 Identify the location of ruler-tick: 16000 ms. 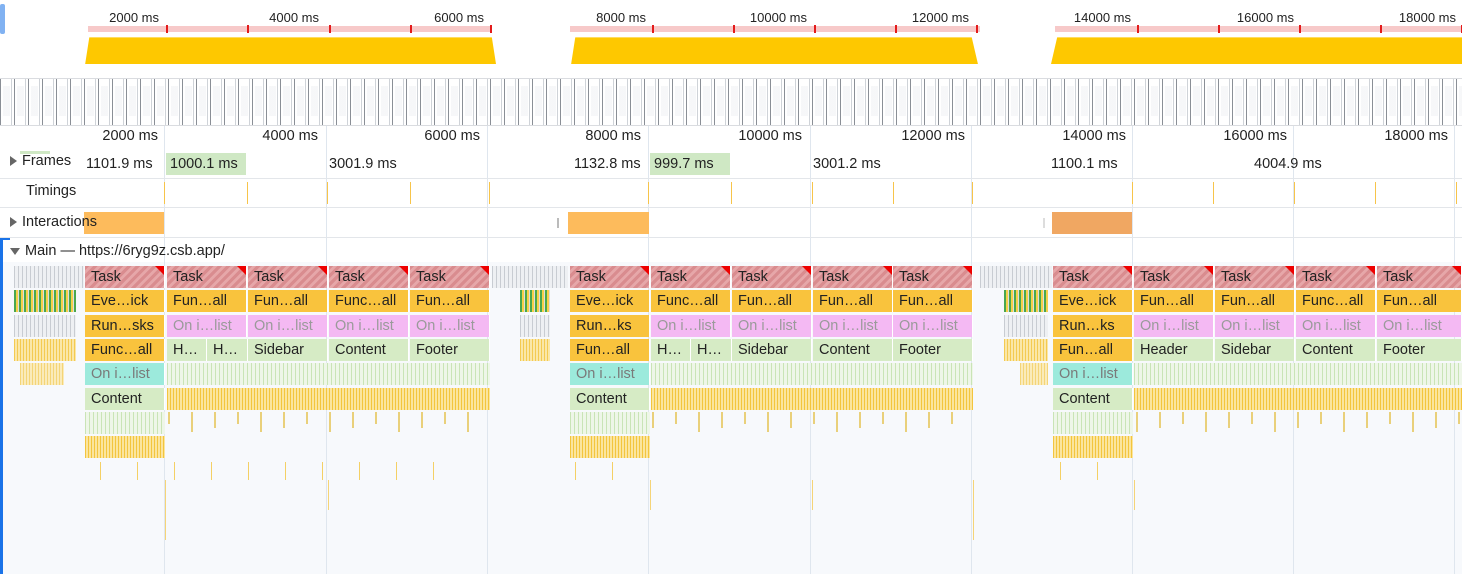
(1255, 136).